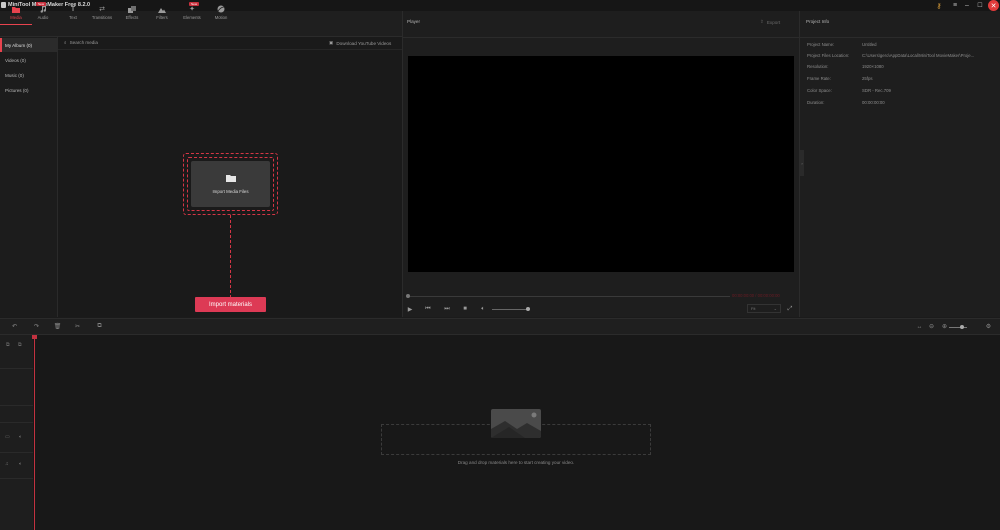  I want to click on album-pictures: Pictures (0), so click(29, 90).